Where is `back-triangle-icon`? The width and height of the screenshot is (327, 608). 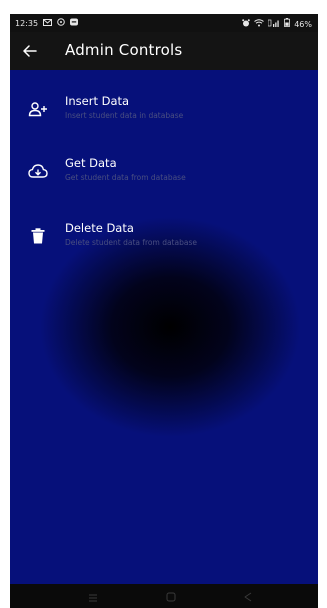
back-triangle-icon is located at coordinates (248, 596).